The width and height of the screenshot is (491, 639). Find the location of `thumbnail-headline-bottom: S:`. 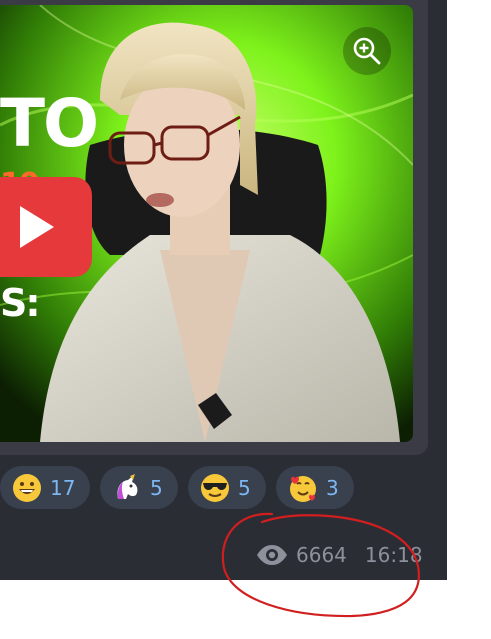

thumbnail-headline-bottom: S: is located at coordinates (20, 303).